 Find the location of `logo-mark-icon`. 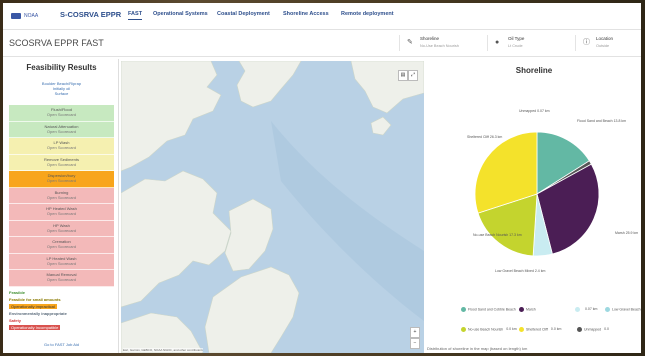

logo-mark-icon is located at coordinates (16, 16).